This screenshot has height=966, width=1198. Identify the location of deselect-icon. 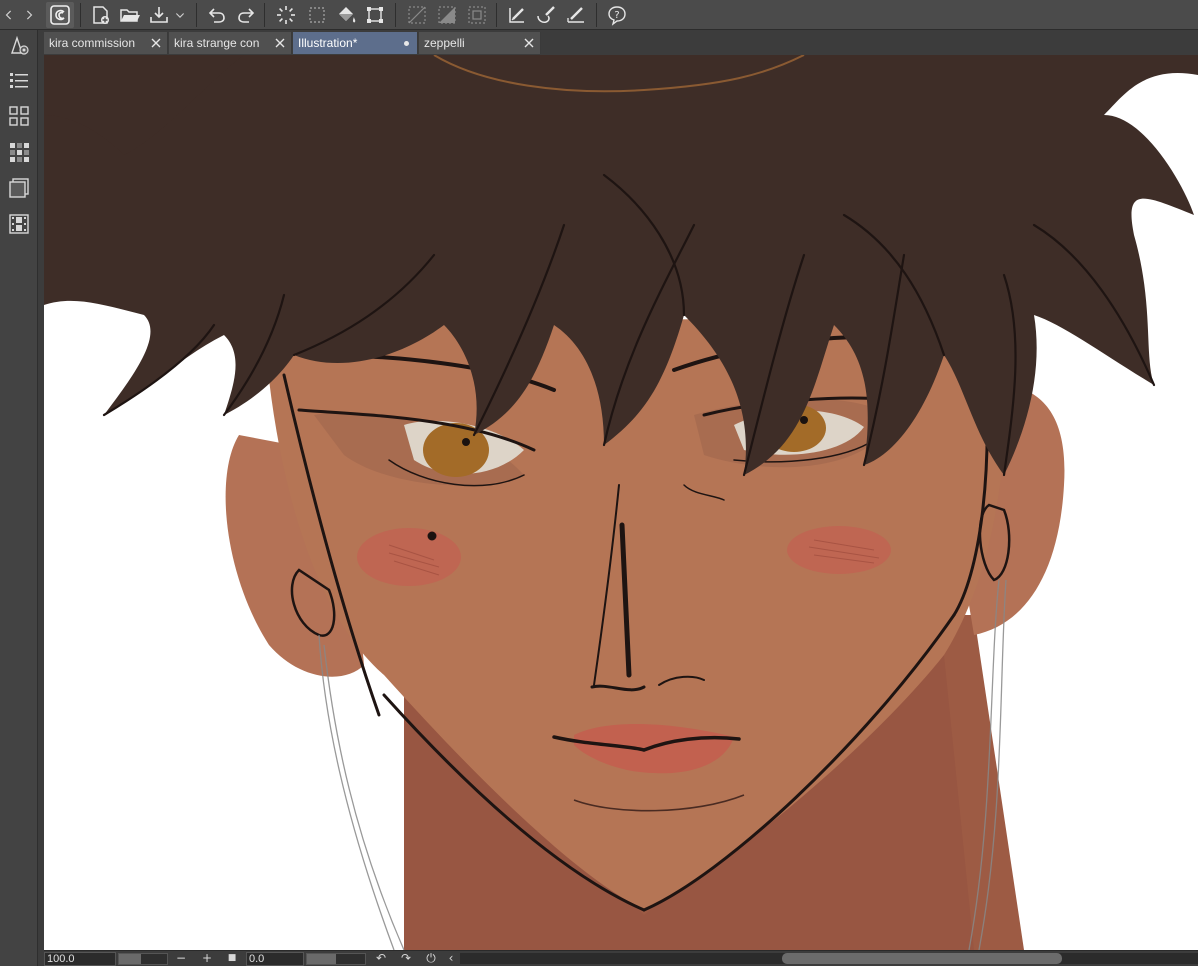
(477, 15).